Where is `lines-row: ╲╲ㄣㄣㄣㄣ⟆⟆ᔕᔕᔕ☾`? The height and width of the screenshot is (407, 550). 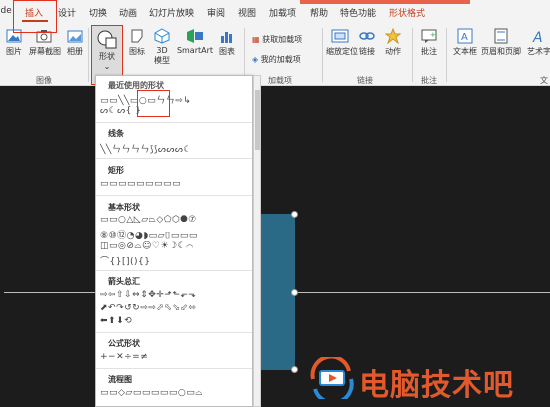
lines-row: ╲╲ㄣㄣㄣㄣ⟆⟆ᔕᔕᔕ☾ is located at coordinates (176, 148).